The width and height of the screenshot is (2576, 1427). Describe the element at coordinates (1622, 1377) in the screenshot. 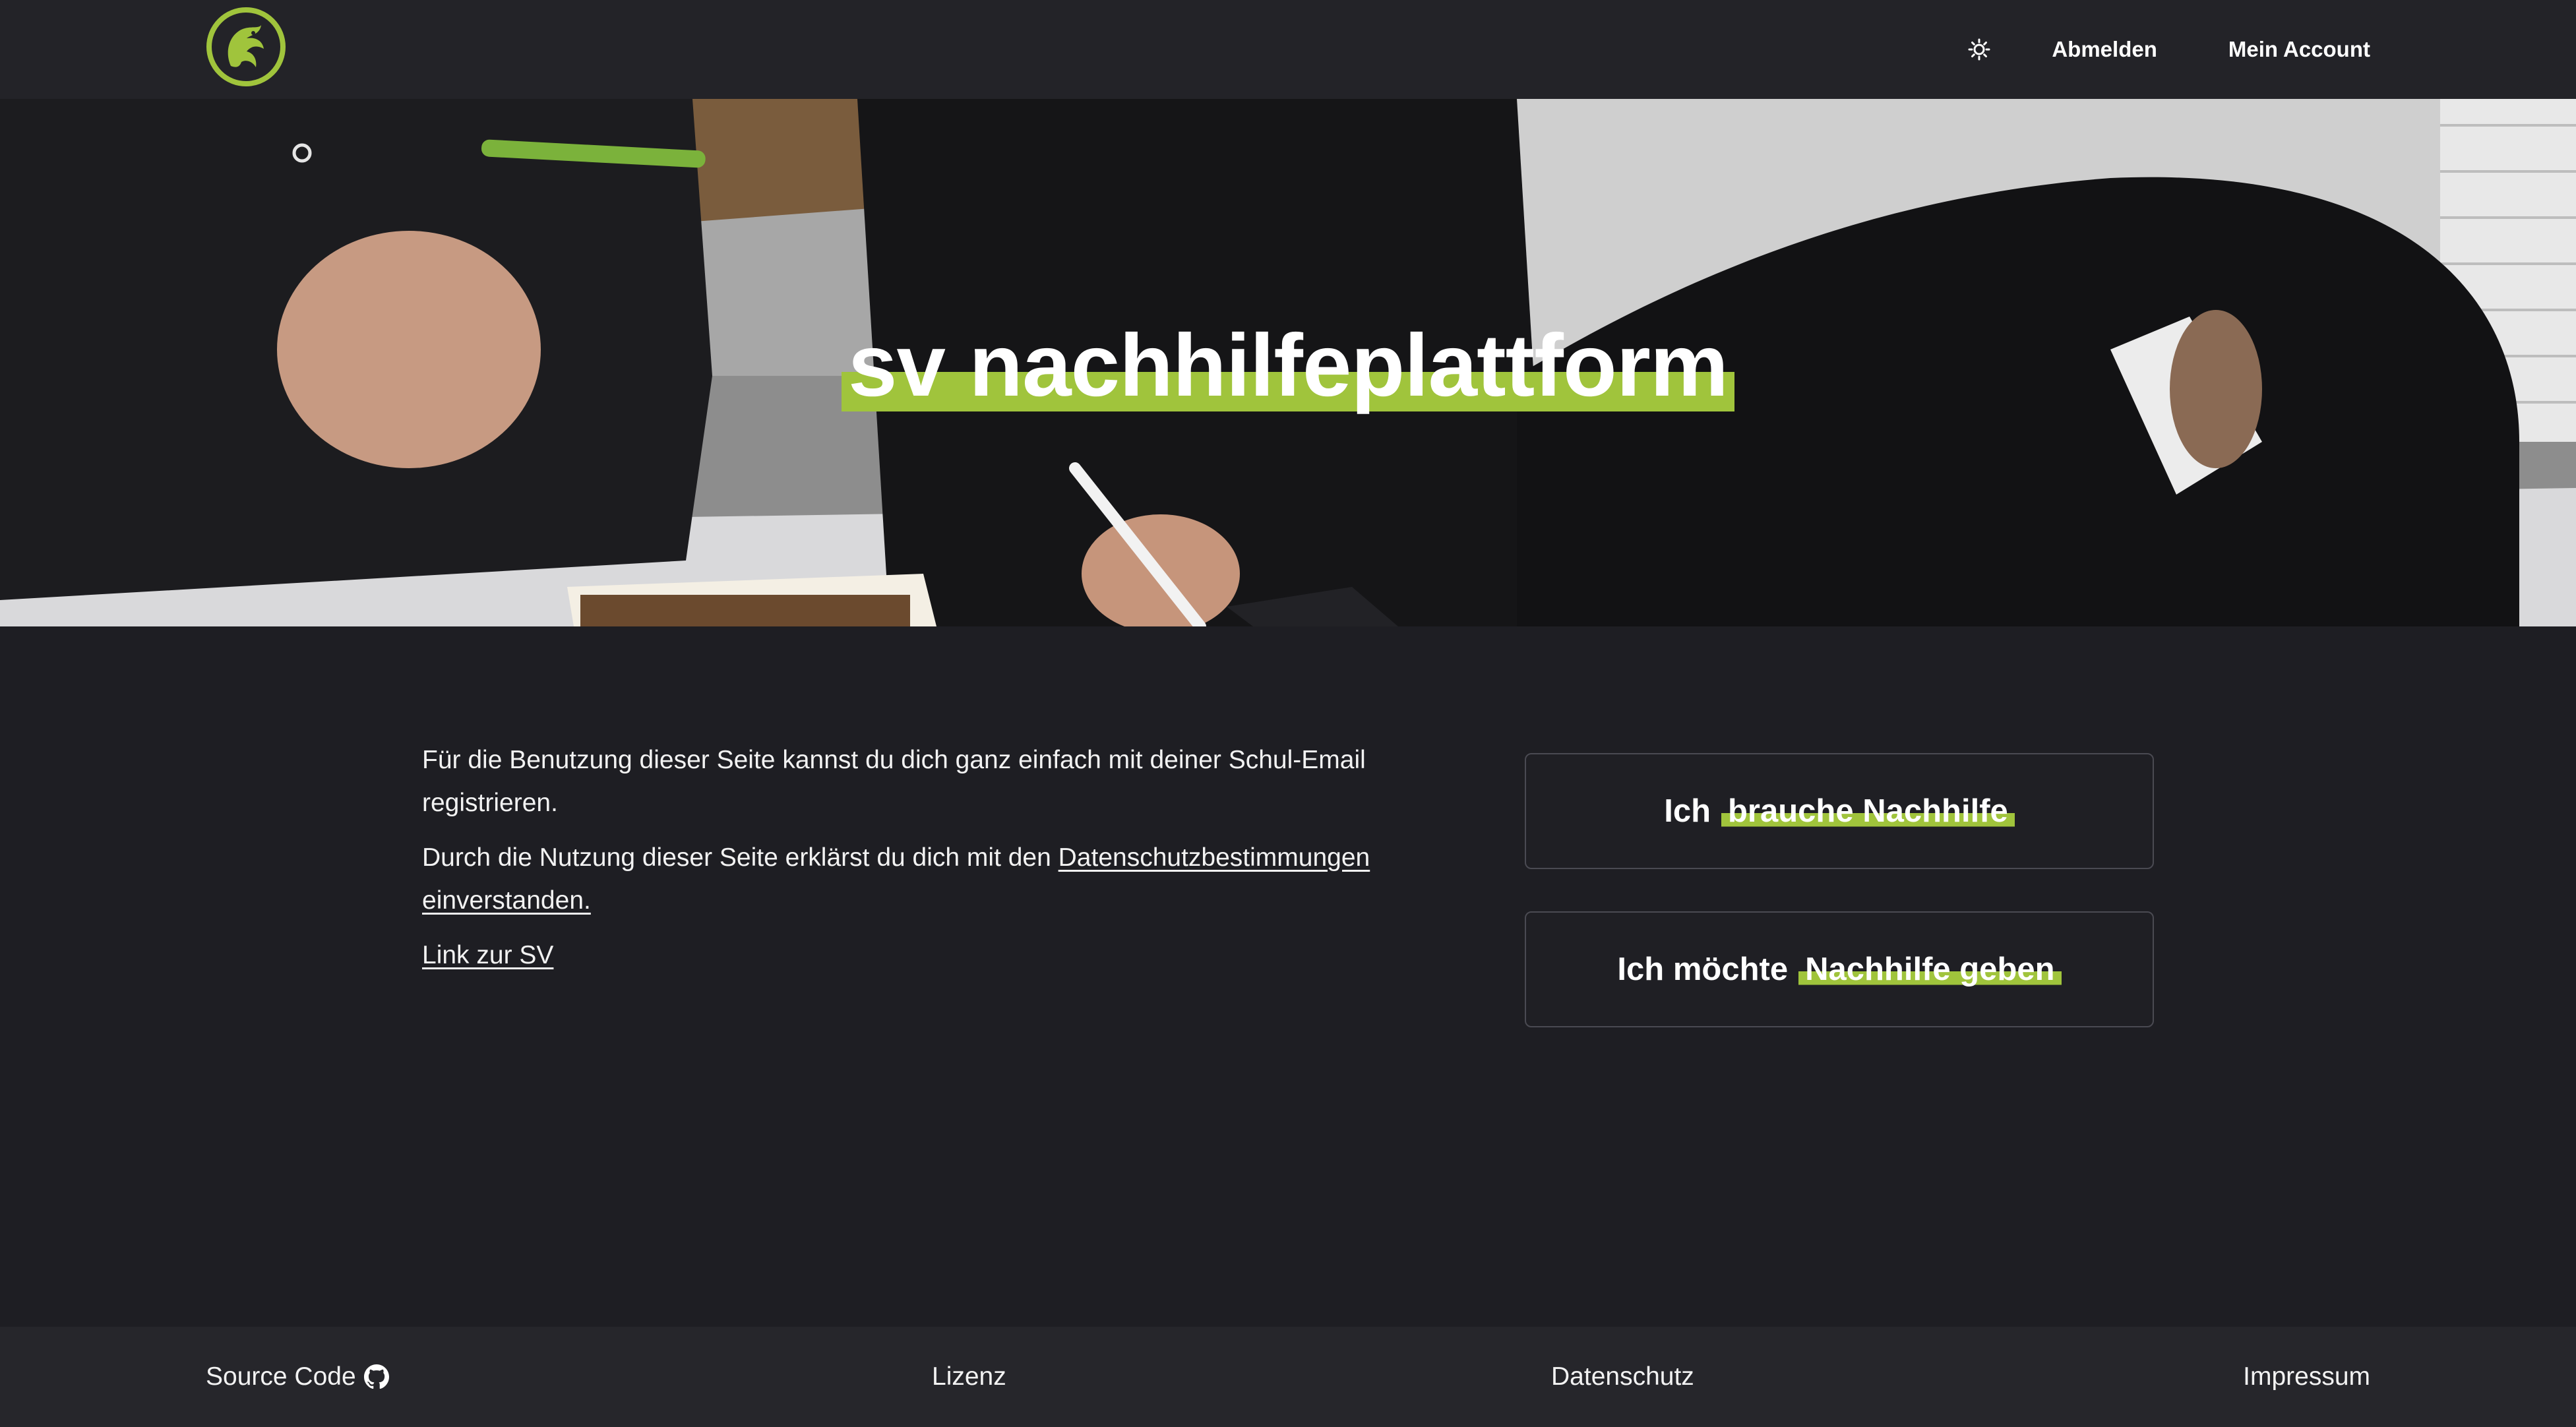

I see `privacy-footer-link: Datenschutz` at that location.